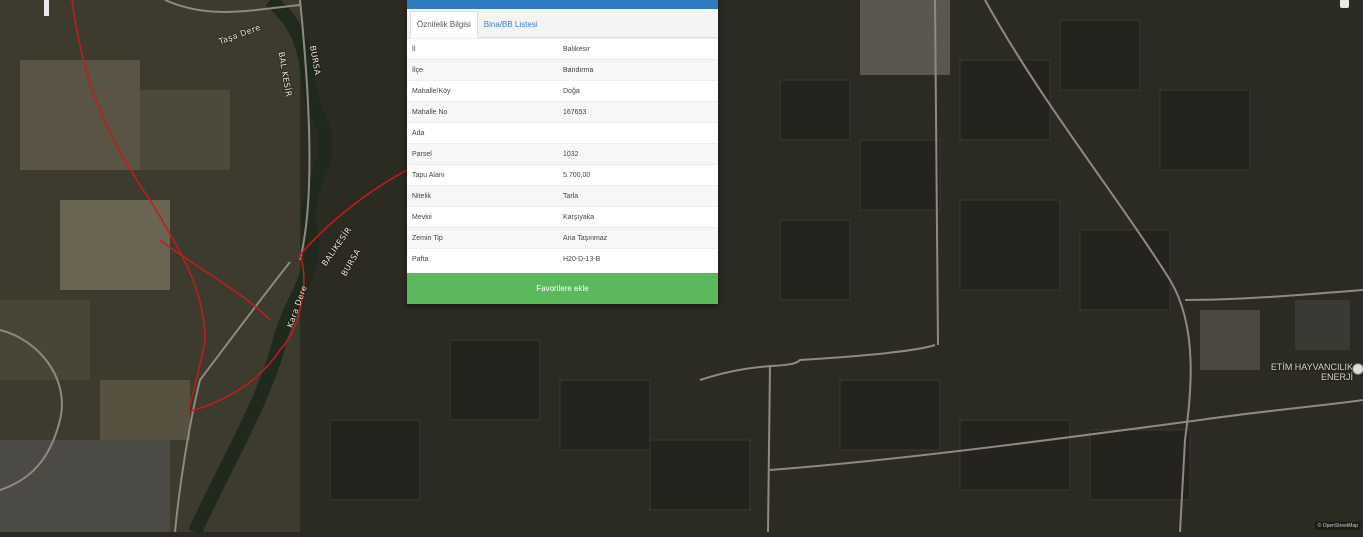 The height and width of the screenshot is (537, 1363). Describe the element at coordinates (638, 238) in the screenshot. I see `attribute-value: Ana Taşınmaz` at that location.